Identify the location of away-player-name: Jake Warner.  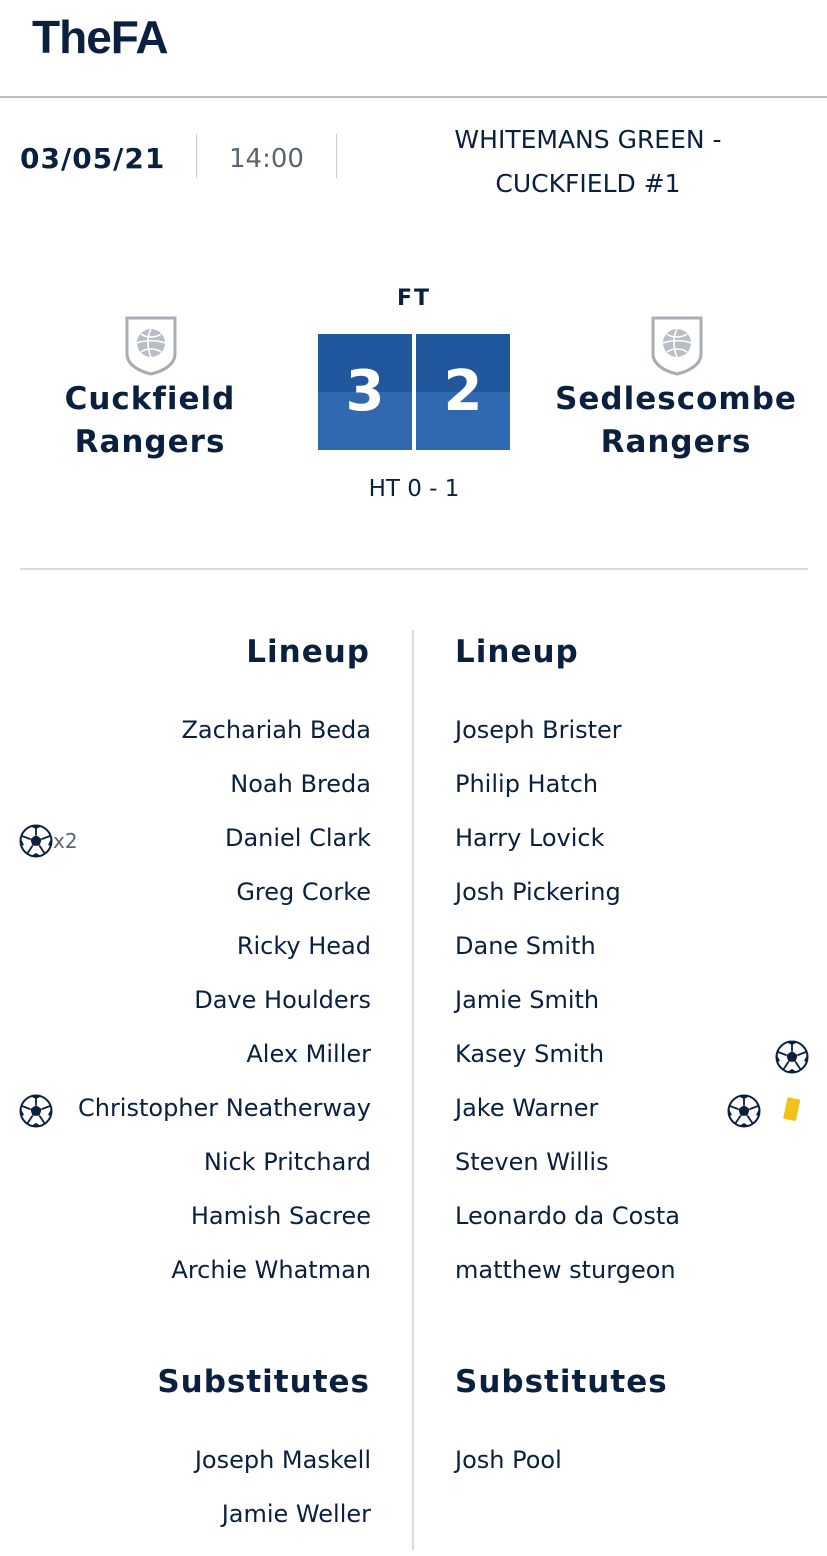
(526, 1108).